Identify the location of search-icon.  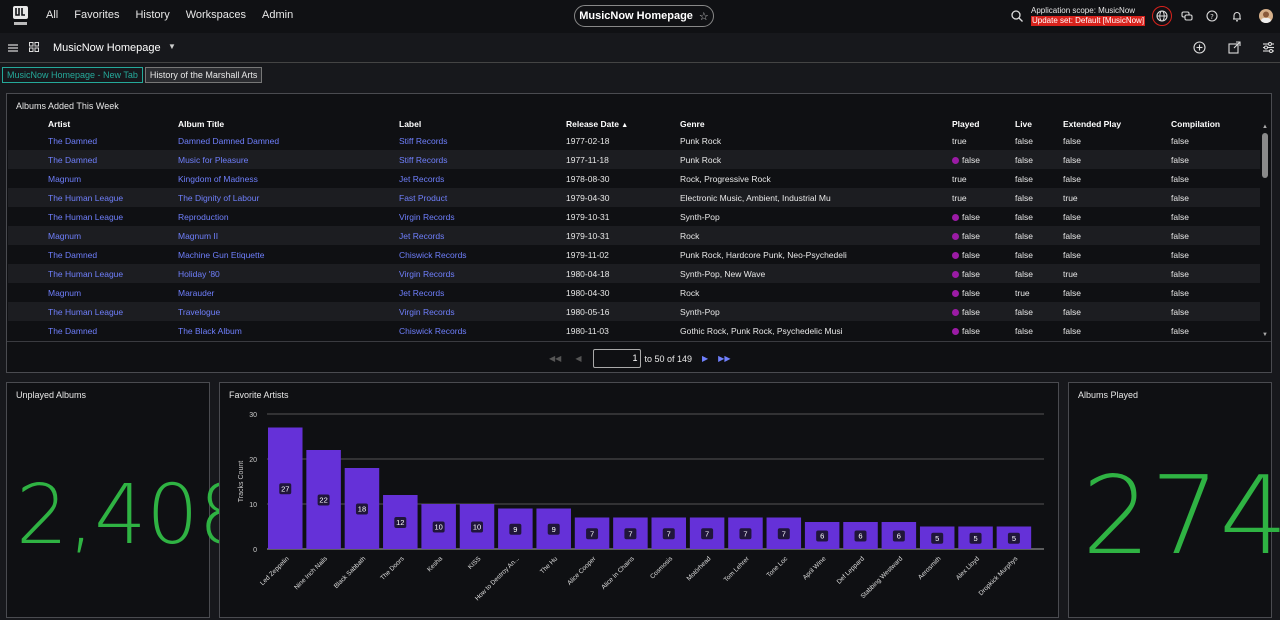
(1017, 16).